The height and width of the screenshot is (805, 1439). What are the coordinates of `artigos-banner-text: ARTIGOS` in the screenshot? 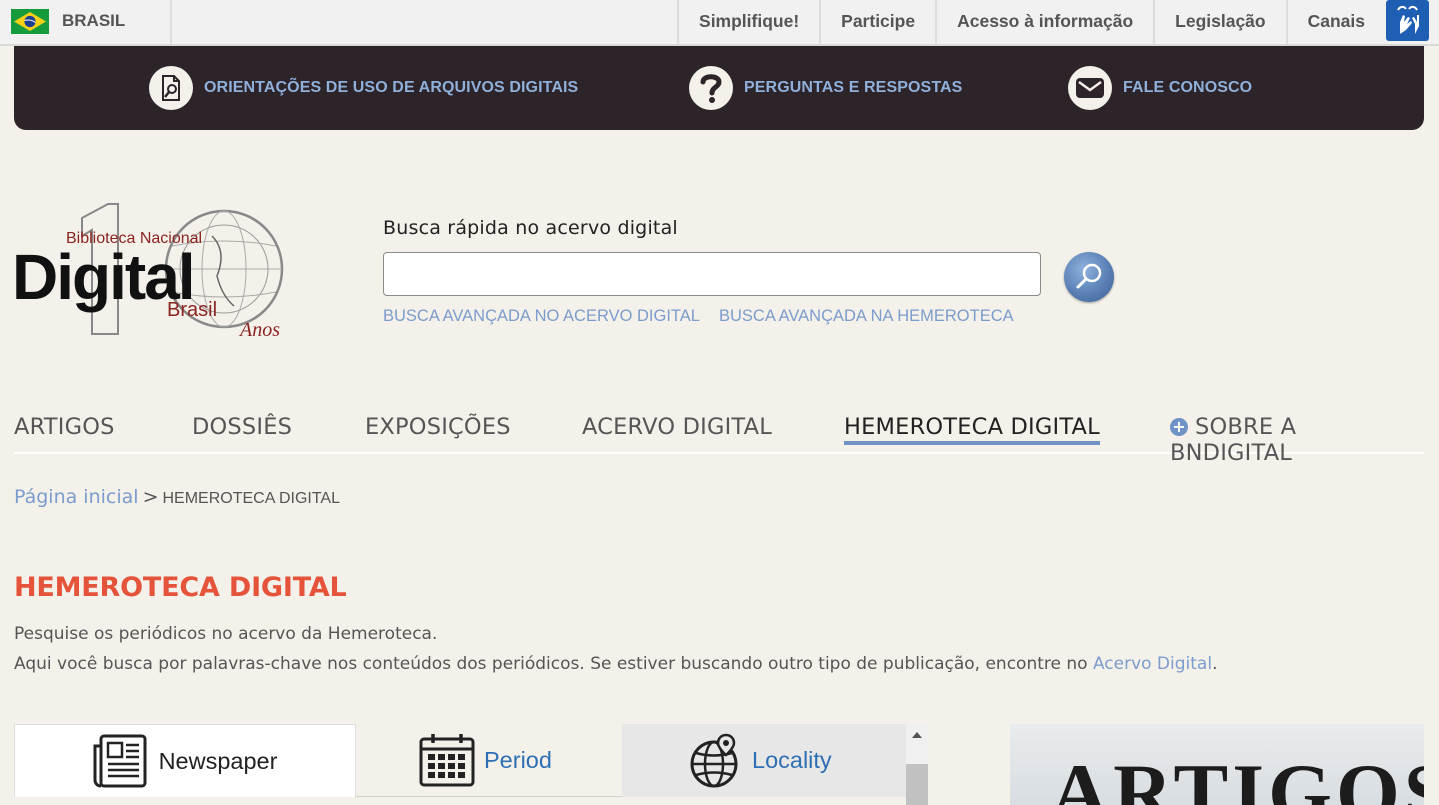 It's located at (1237, 776).